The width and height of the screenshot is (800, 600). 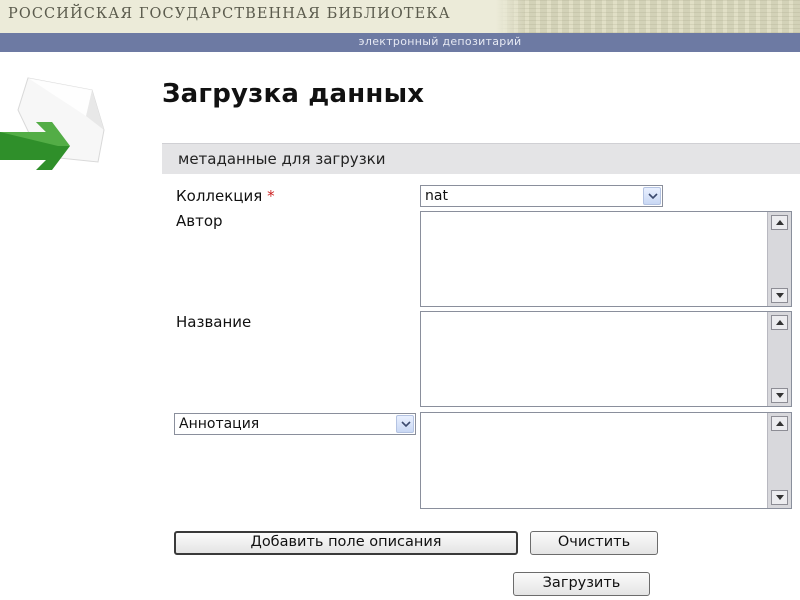 I want to click on description-type-value: Аннотация, so click(x=219, y=424).